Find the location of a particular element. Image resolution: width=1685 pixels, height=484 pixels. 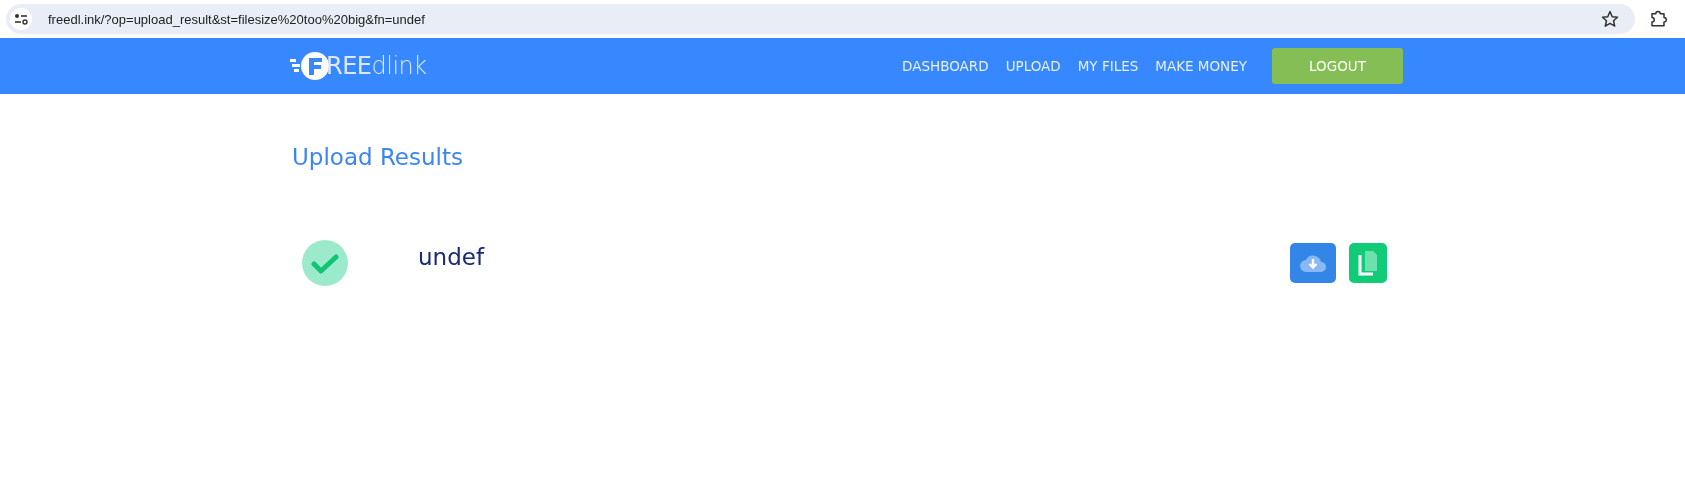

extensions-icon is located at coordinates (1658, 19).